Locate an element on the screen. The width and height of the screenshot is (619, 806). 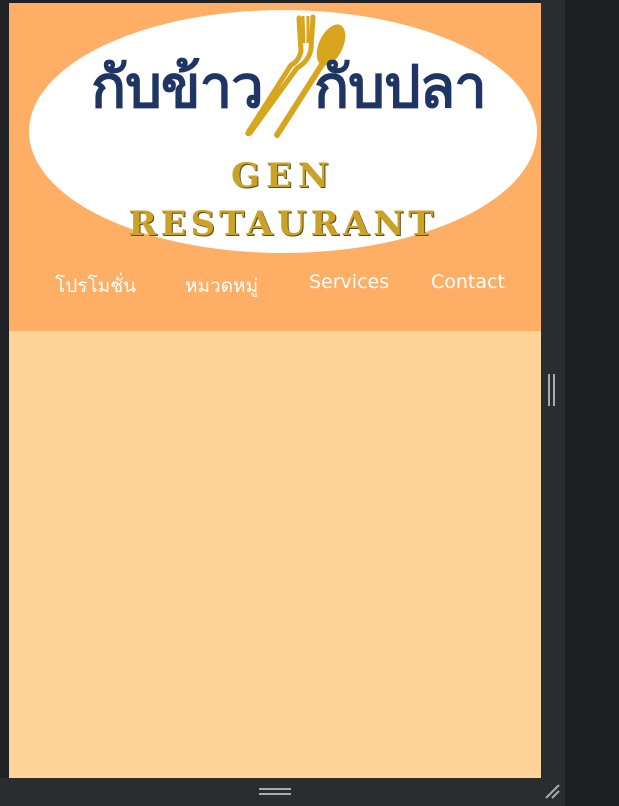
nav-item-services: Services is located at coordinates (349, 282).